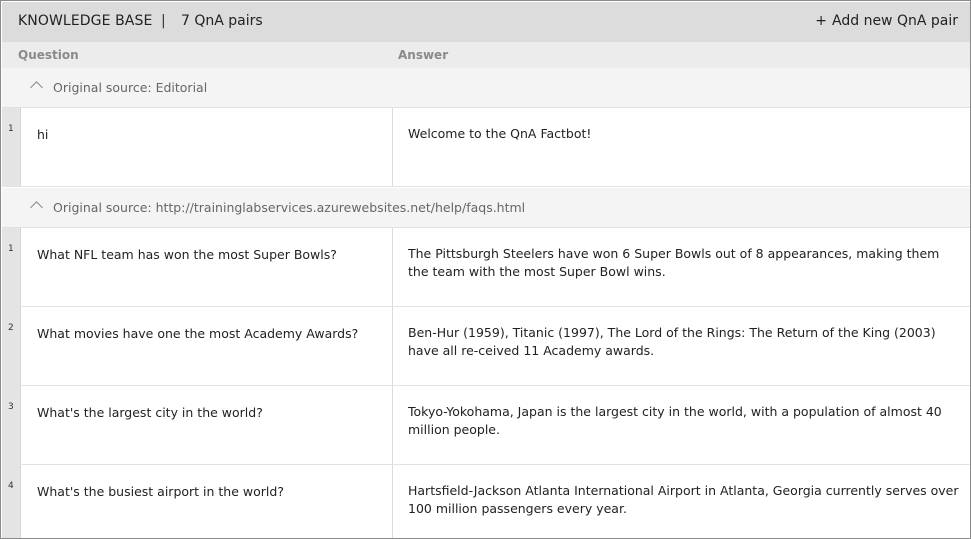  What do you see at coordinates (48, 55) in the screenshot?
I see `question-column-header: Question` at bounding box center [48, 55].